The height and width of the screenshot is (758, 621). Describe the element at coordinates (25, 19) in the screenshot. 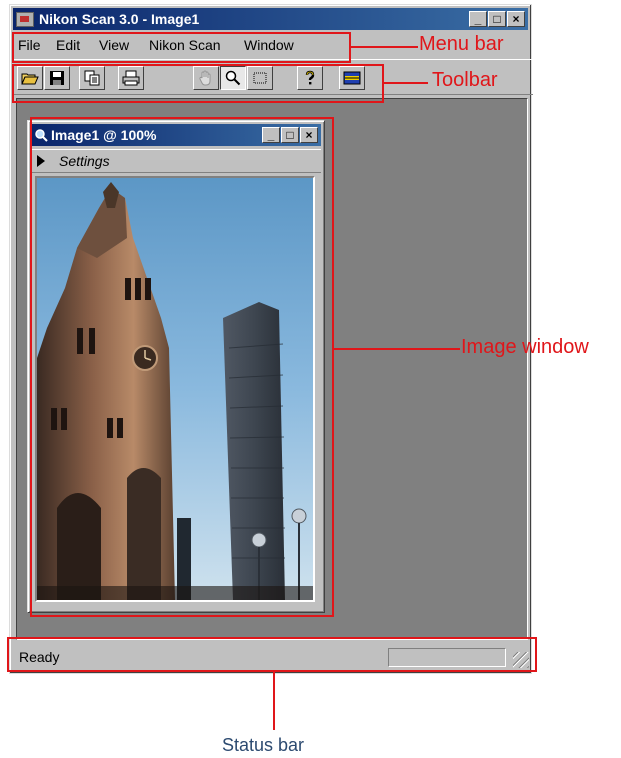

I see `app-icon` at that location.